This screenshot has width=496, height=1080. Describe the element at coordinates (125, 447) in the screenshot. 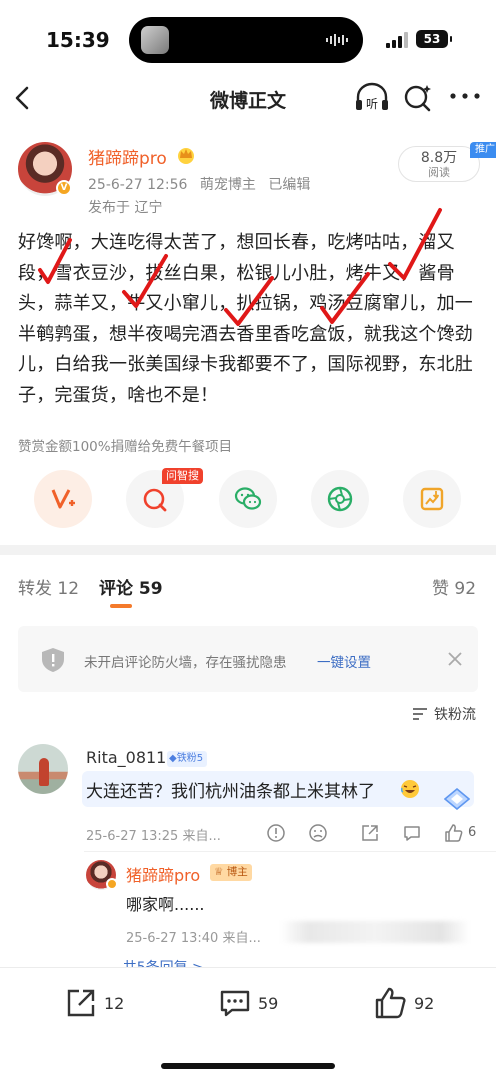

I see `donate-note: 赞赏金额100%捐赠给免费午餐项目` at that location.